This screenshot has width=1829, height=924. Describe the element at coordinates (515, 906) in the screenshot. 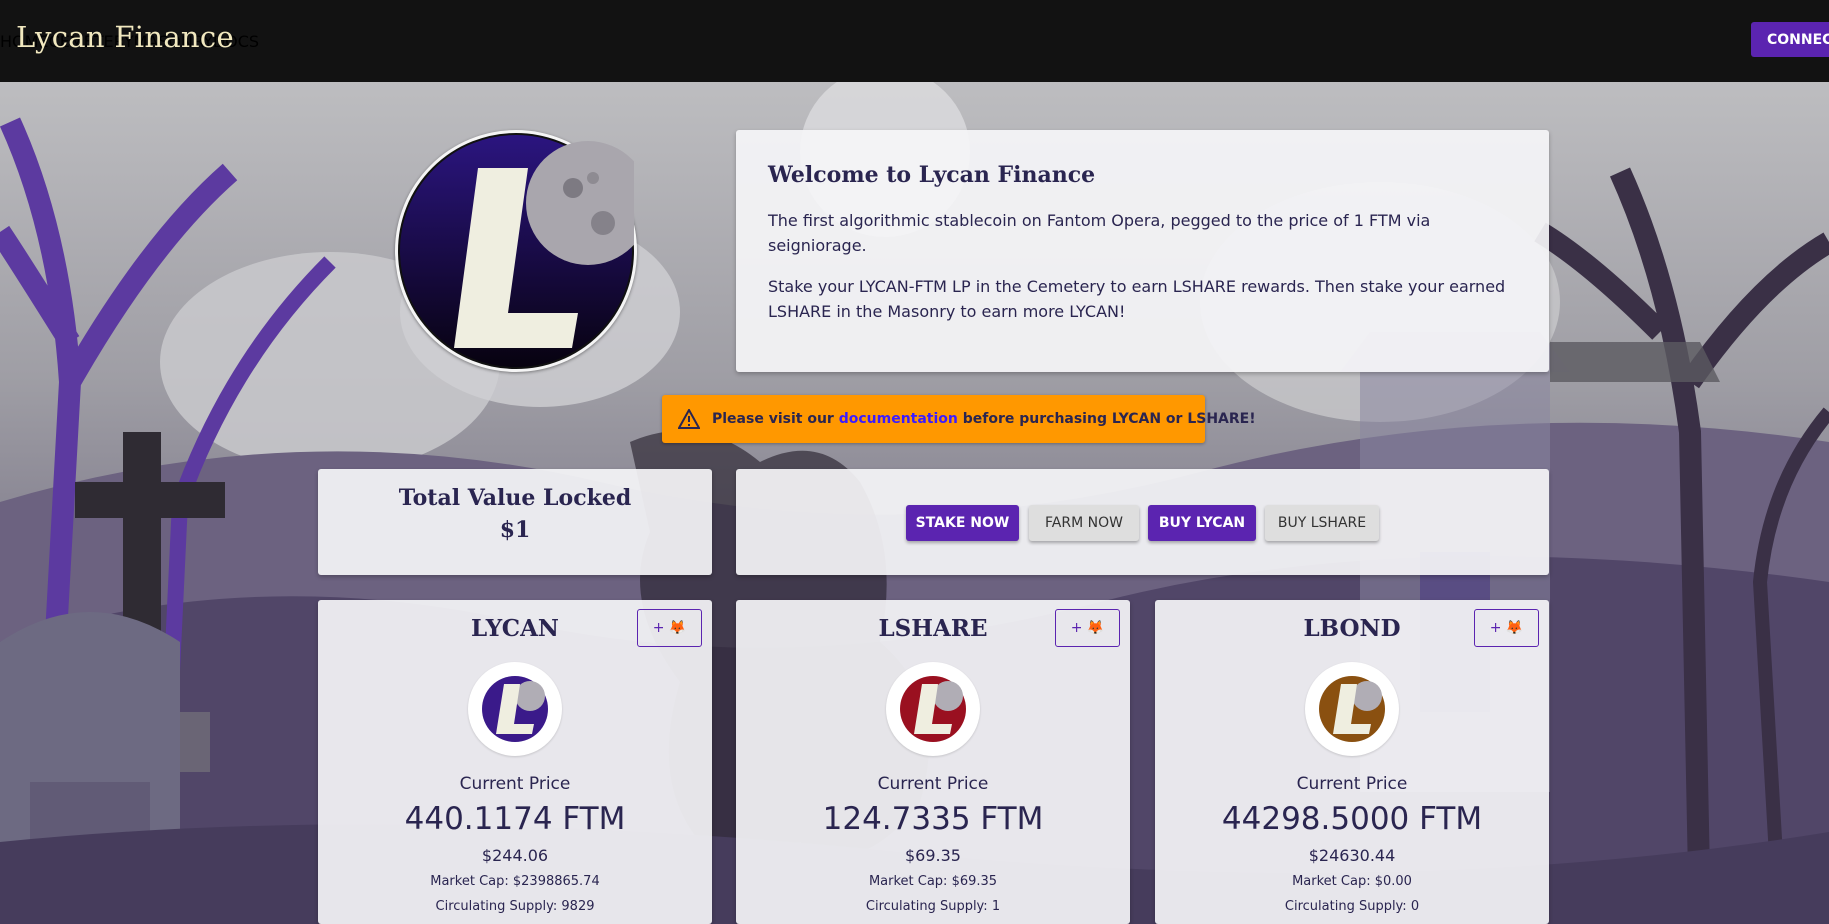

I see `circulating-supply: Circulating Supply: 9829` at that location.